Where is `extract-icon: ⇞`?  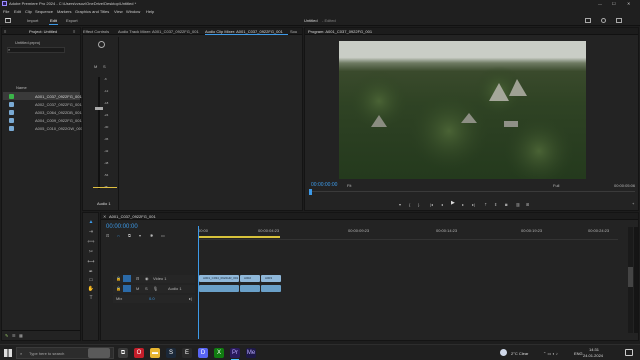 extract-icon: ⇞ is located at coordinates (495, 204).